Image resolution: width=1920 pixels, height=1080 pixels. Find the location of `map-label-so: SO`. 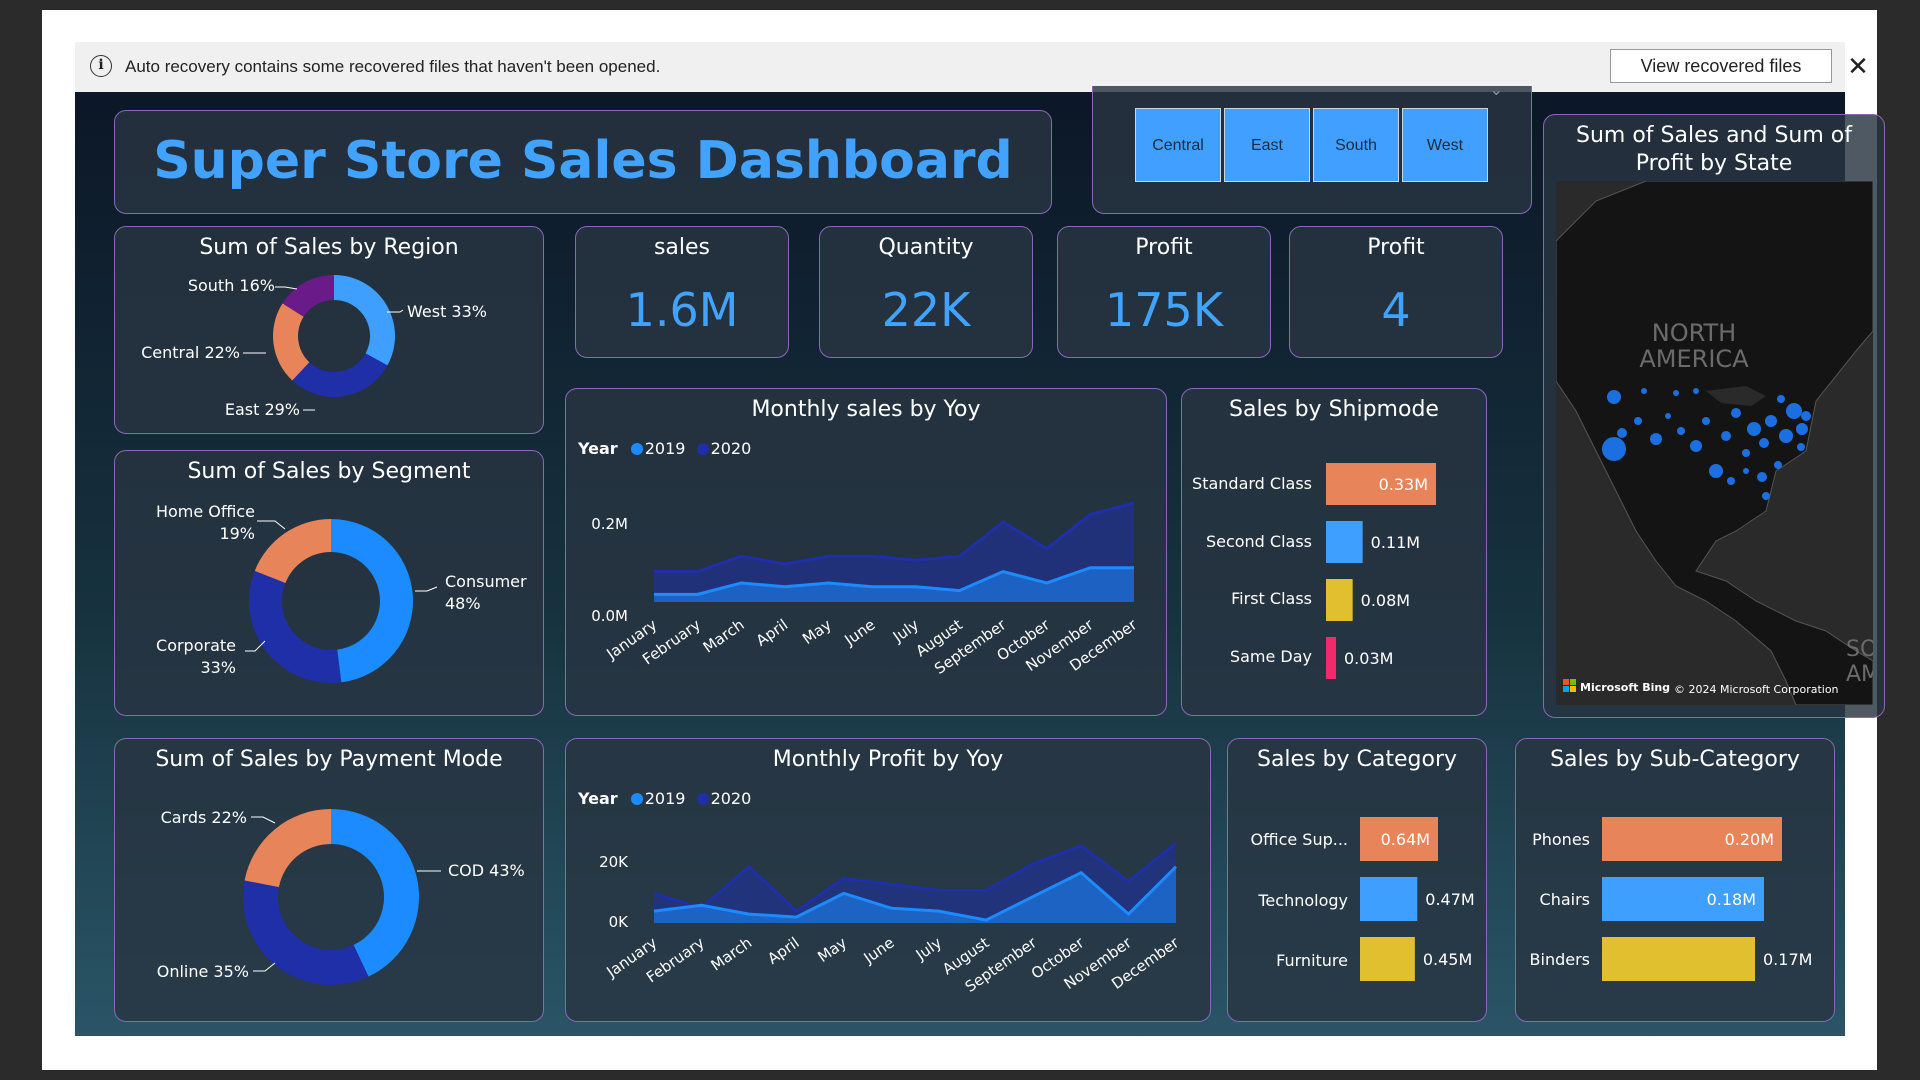

map-label-so: SO is located at coordinates (1859, 649).